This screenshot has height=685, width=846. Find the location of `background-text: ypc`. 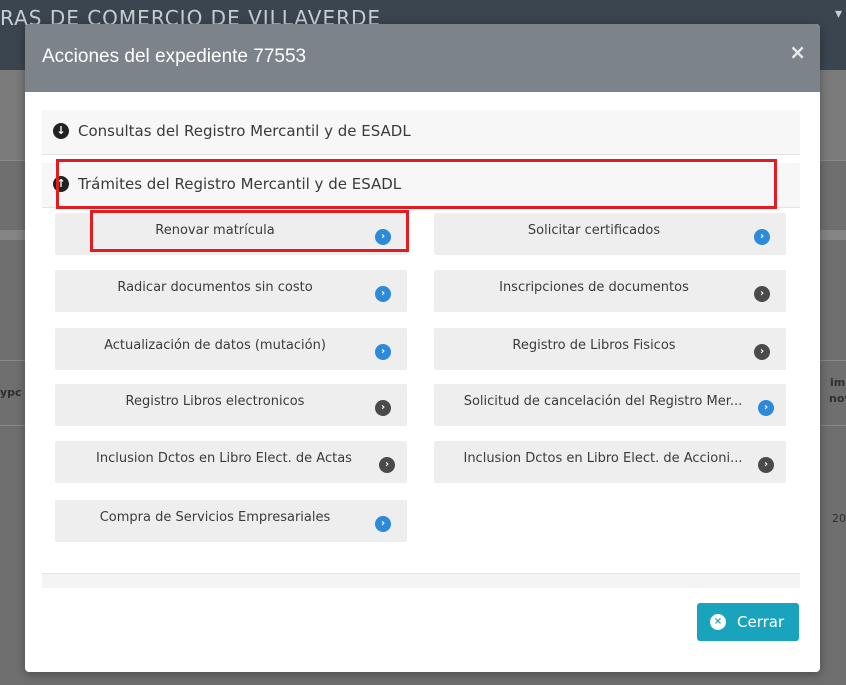

background-text: ypc is located at coordinates (11, 392).